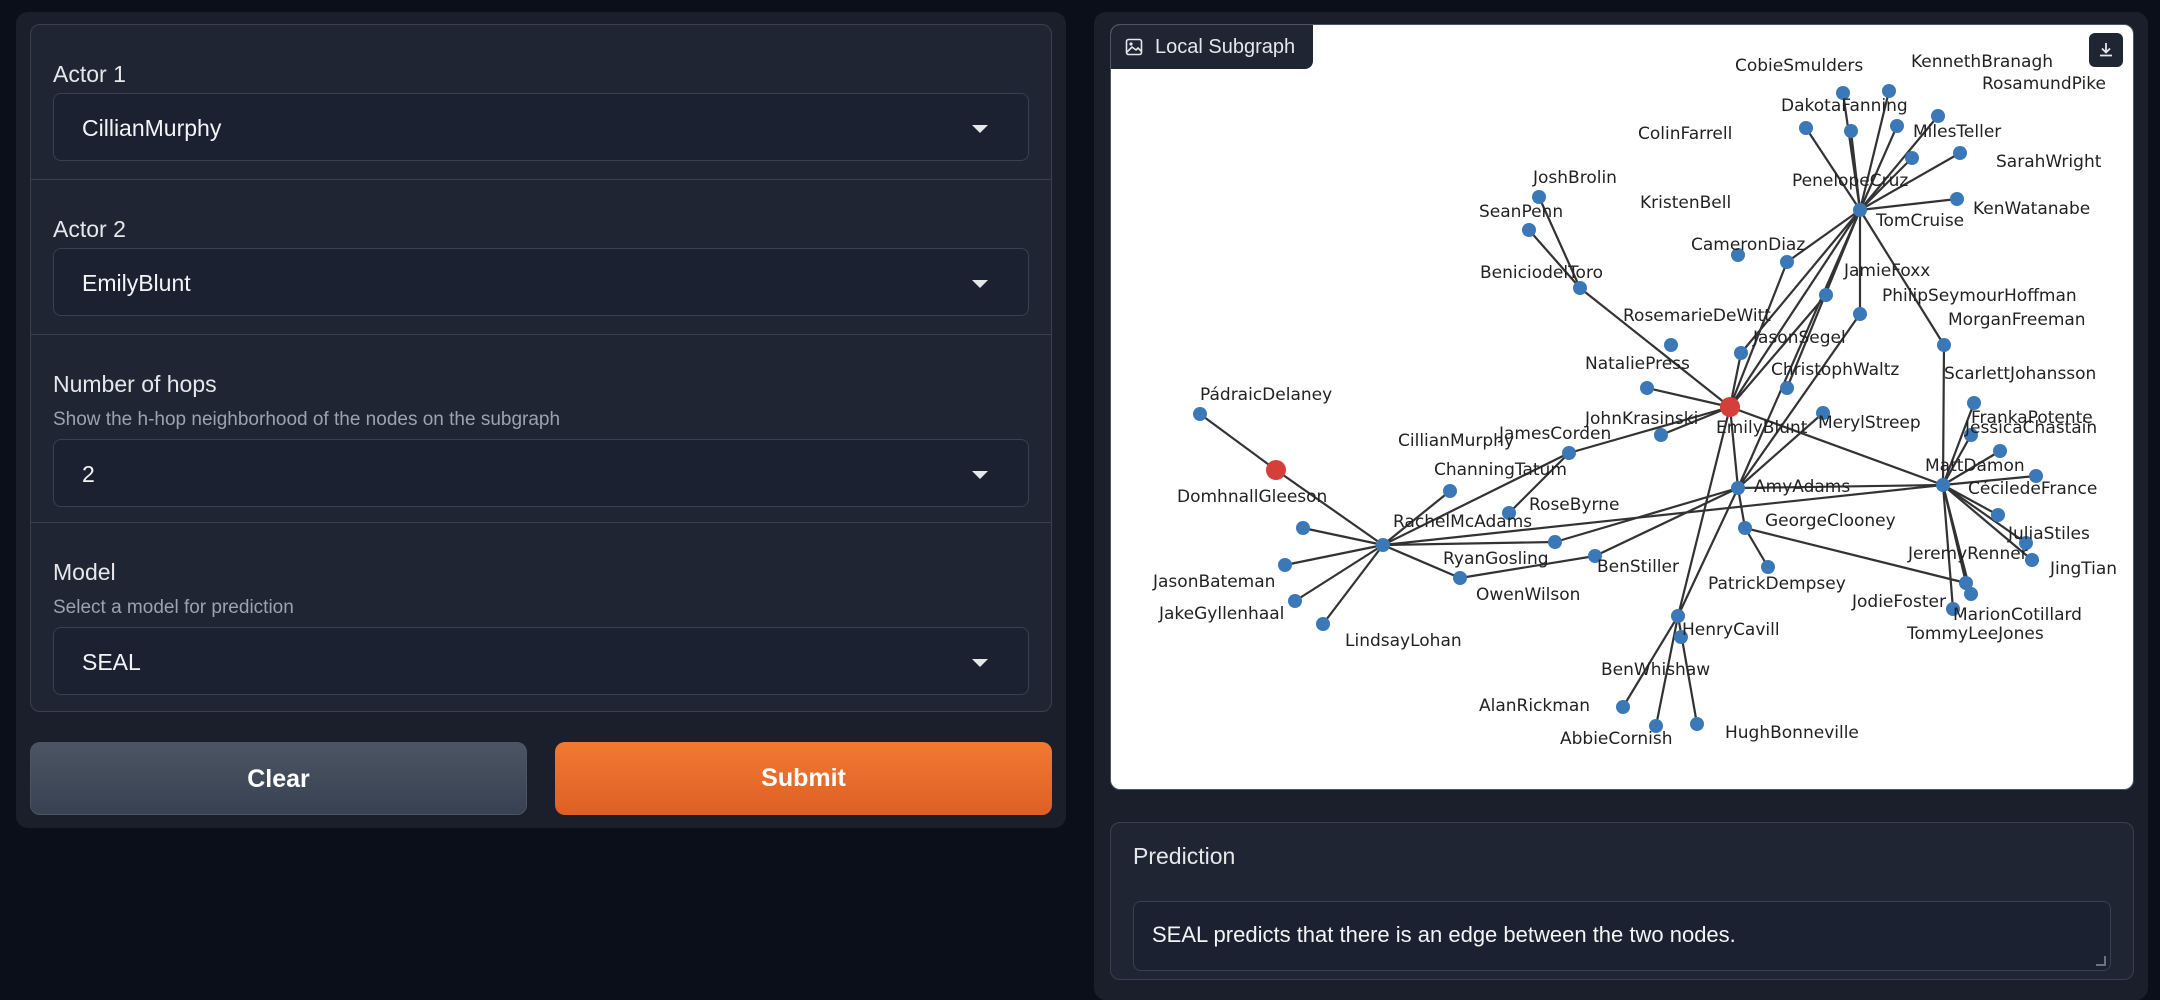  I want to click on node-label: NataliePress, so click(1637, 364).